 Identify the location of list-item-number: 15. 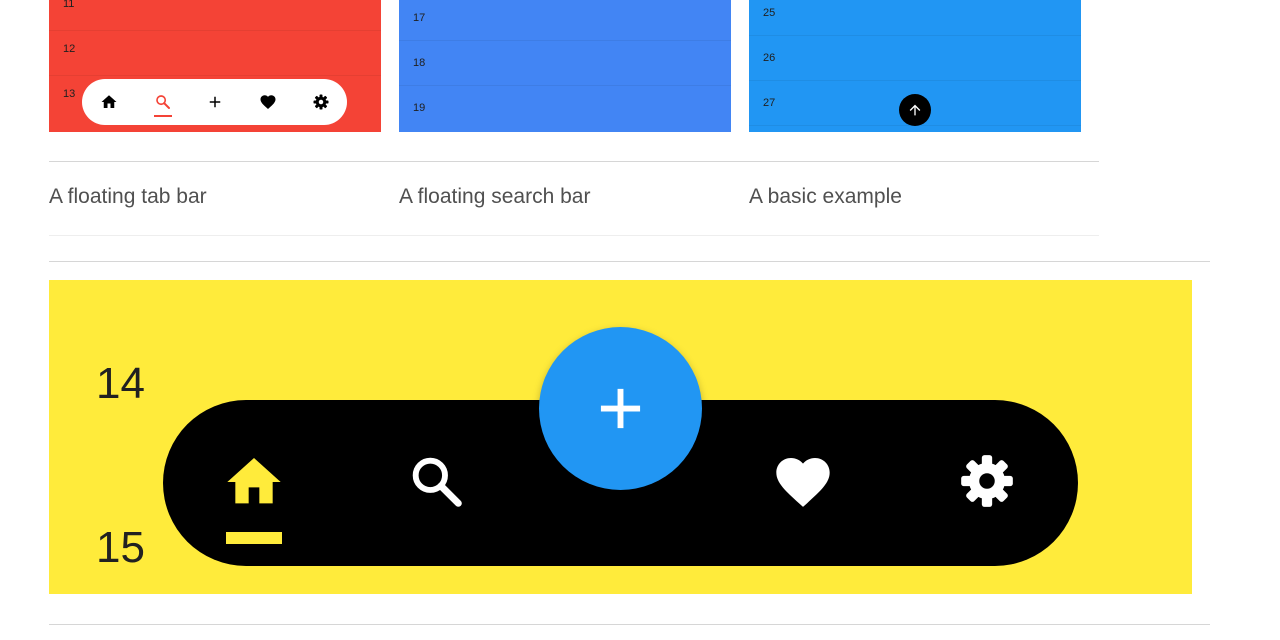
(120, 547).